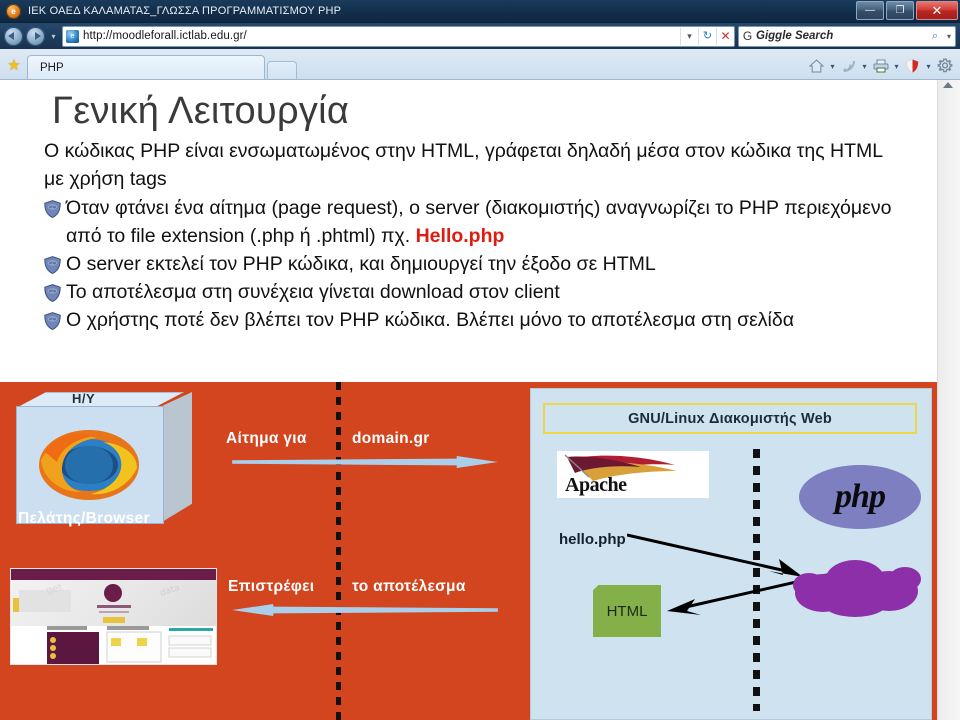  What do you see at coordinates (596, 485) in the screenshot?
I see `apache-label: Apache` at bounding box center [596, 485].